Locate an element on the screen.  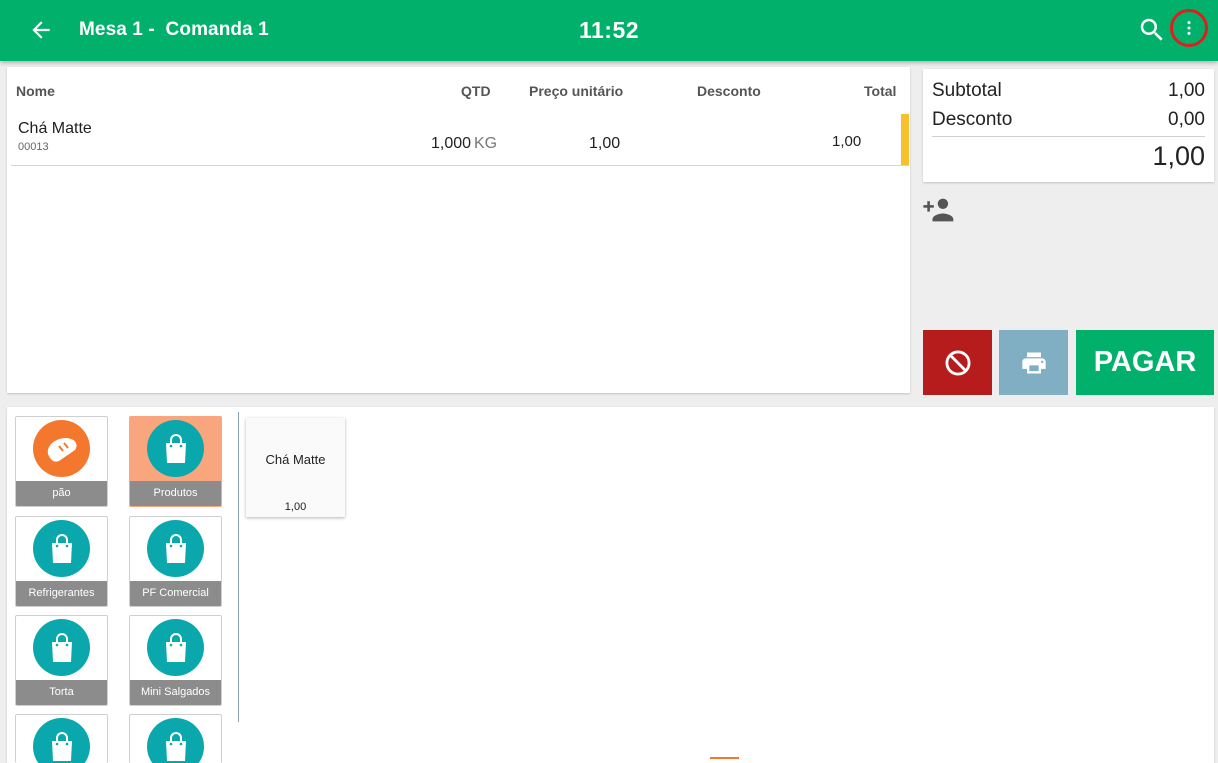
cancel-order-button is located at coordinates (957, 362).